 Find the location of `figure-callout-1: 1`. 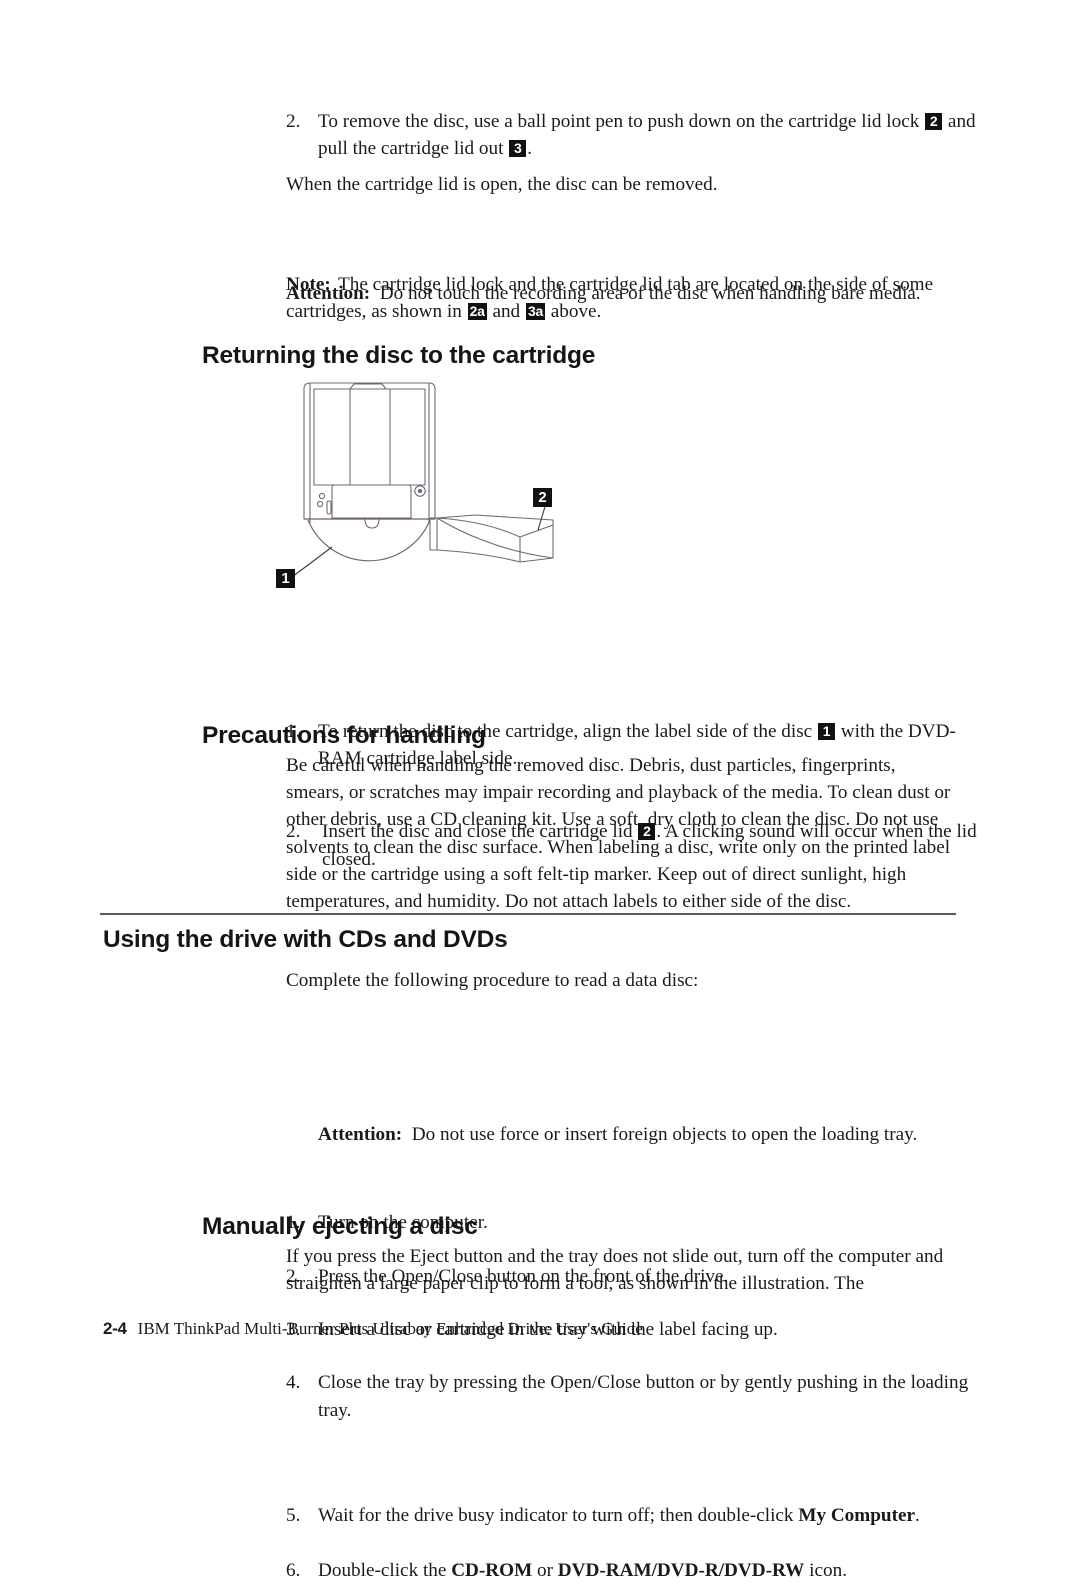

figure-callout-1: 1 is located at coordinates (285, 578).